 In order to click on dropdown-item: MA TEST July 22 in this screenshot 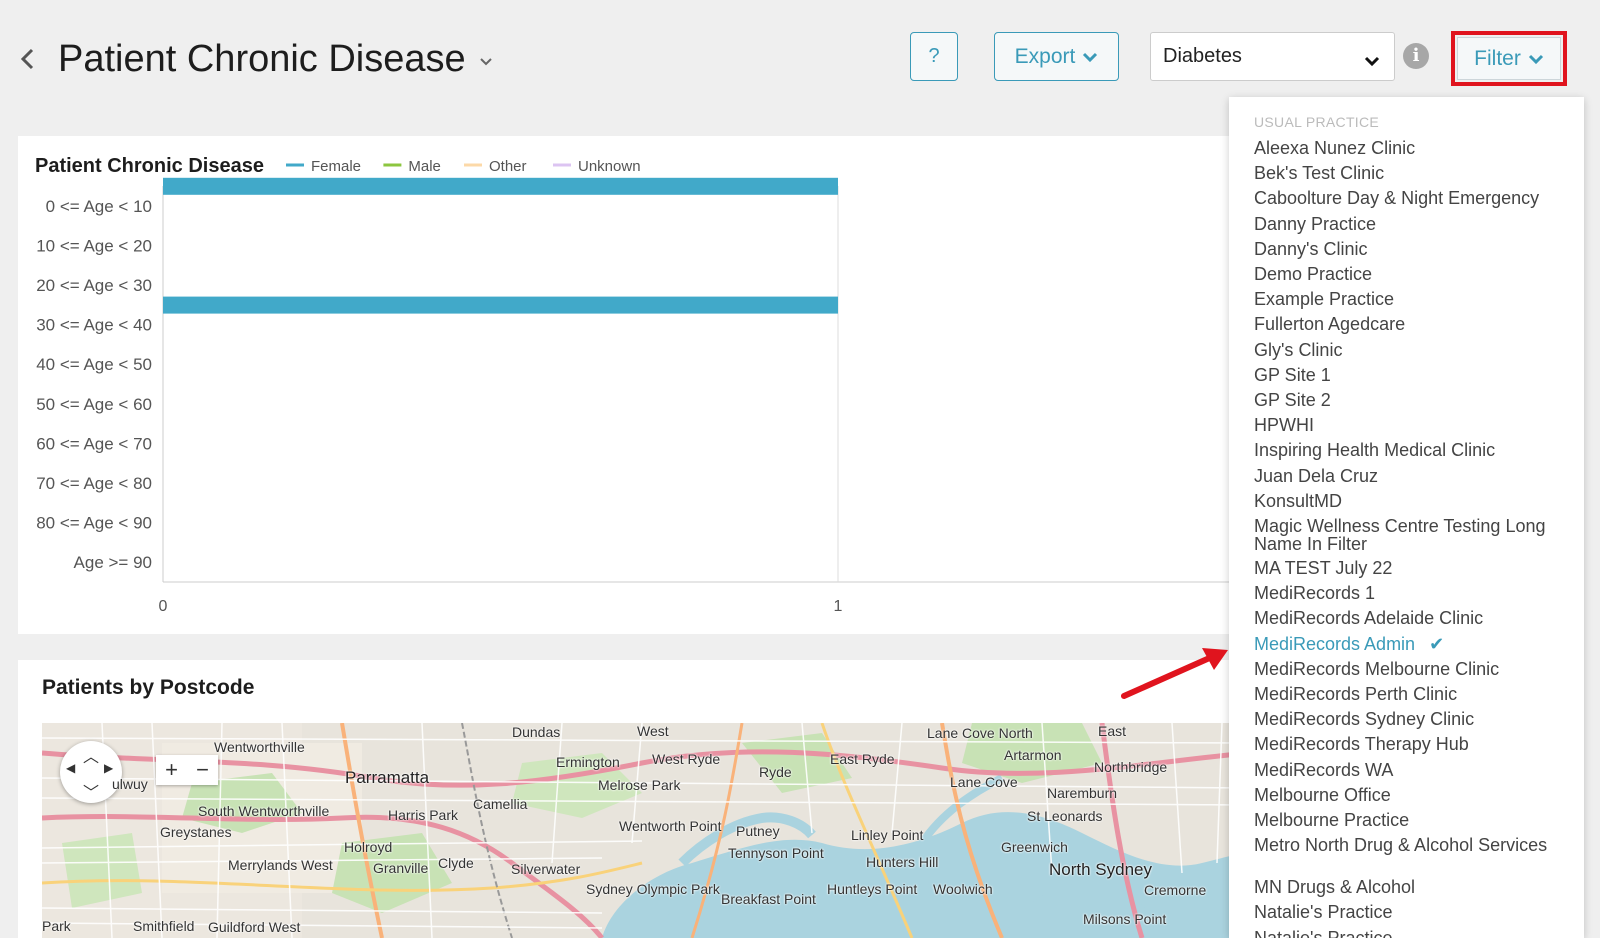, I will do `click(1414, 568)`.